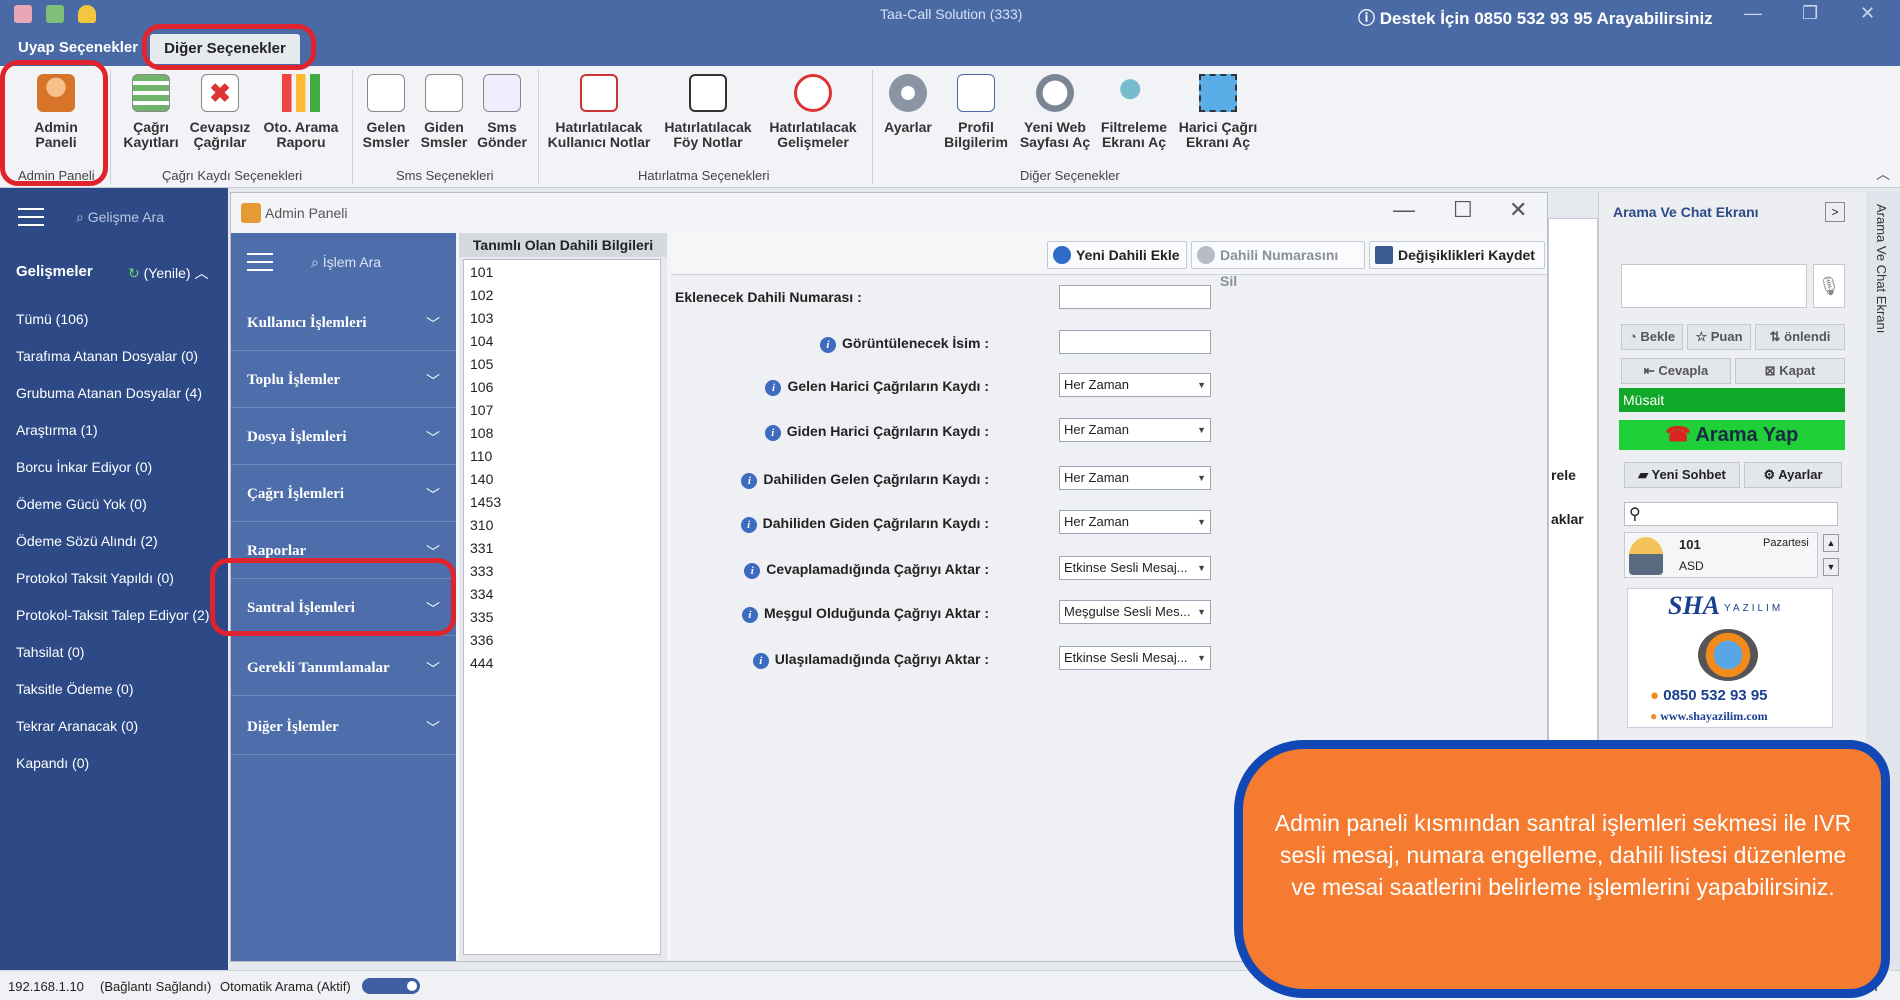  Describe the element at coordinates (481, 456) in the screenshot. I see `list-item: 110` at that location.